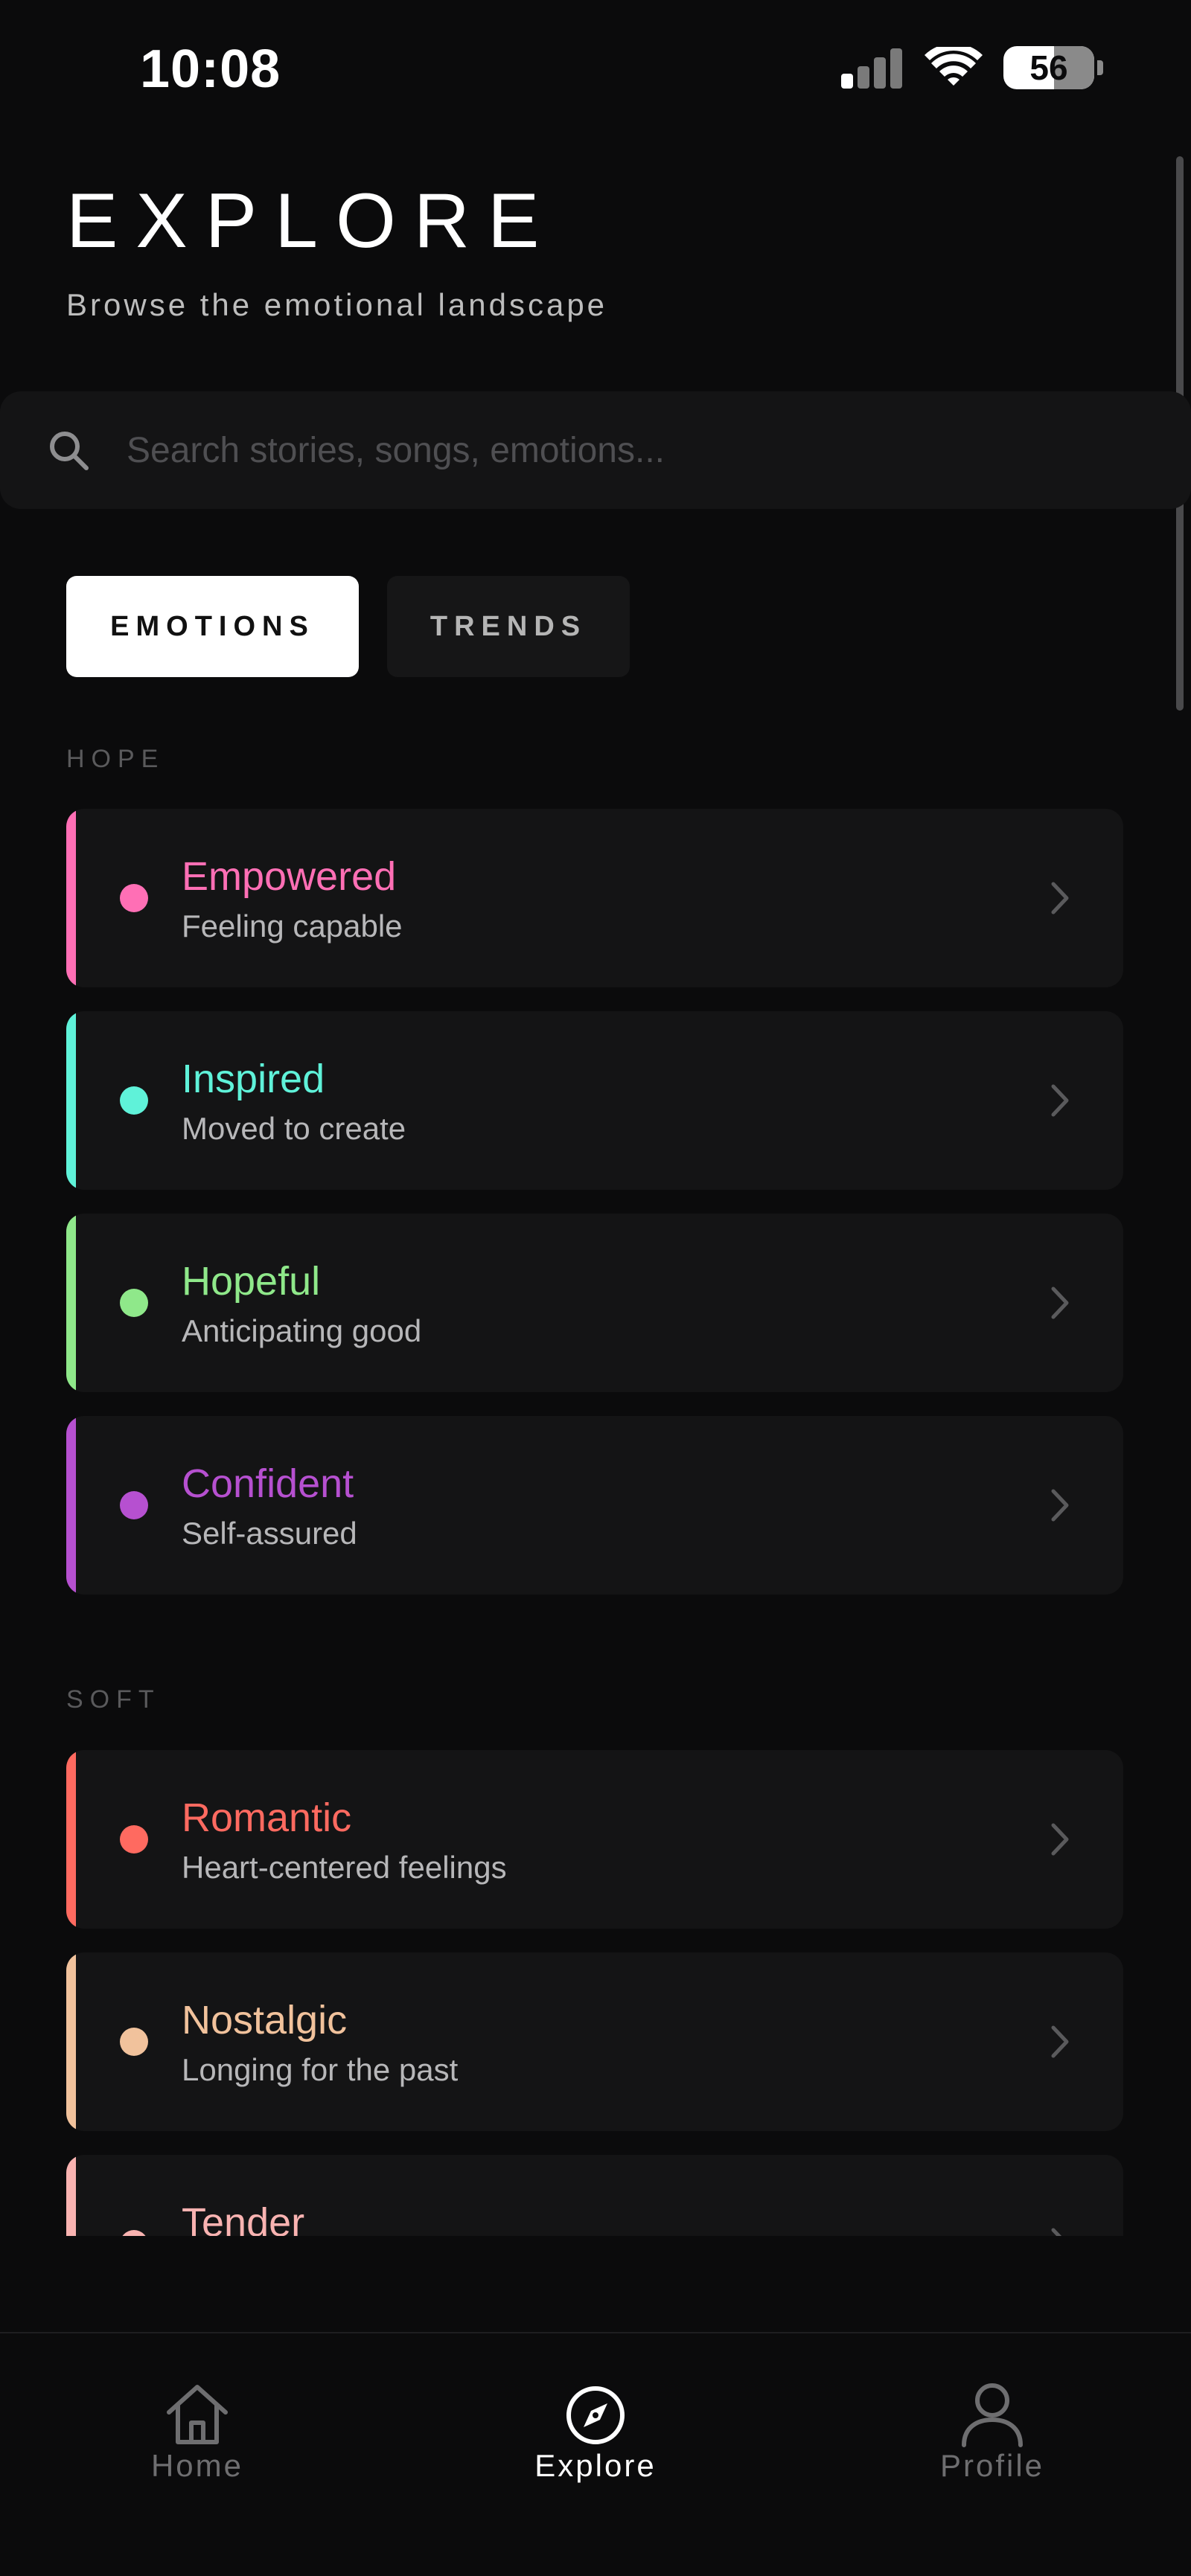  I want to click on emotion-card-confident: Confident Self-assured, so click(594, 1505).